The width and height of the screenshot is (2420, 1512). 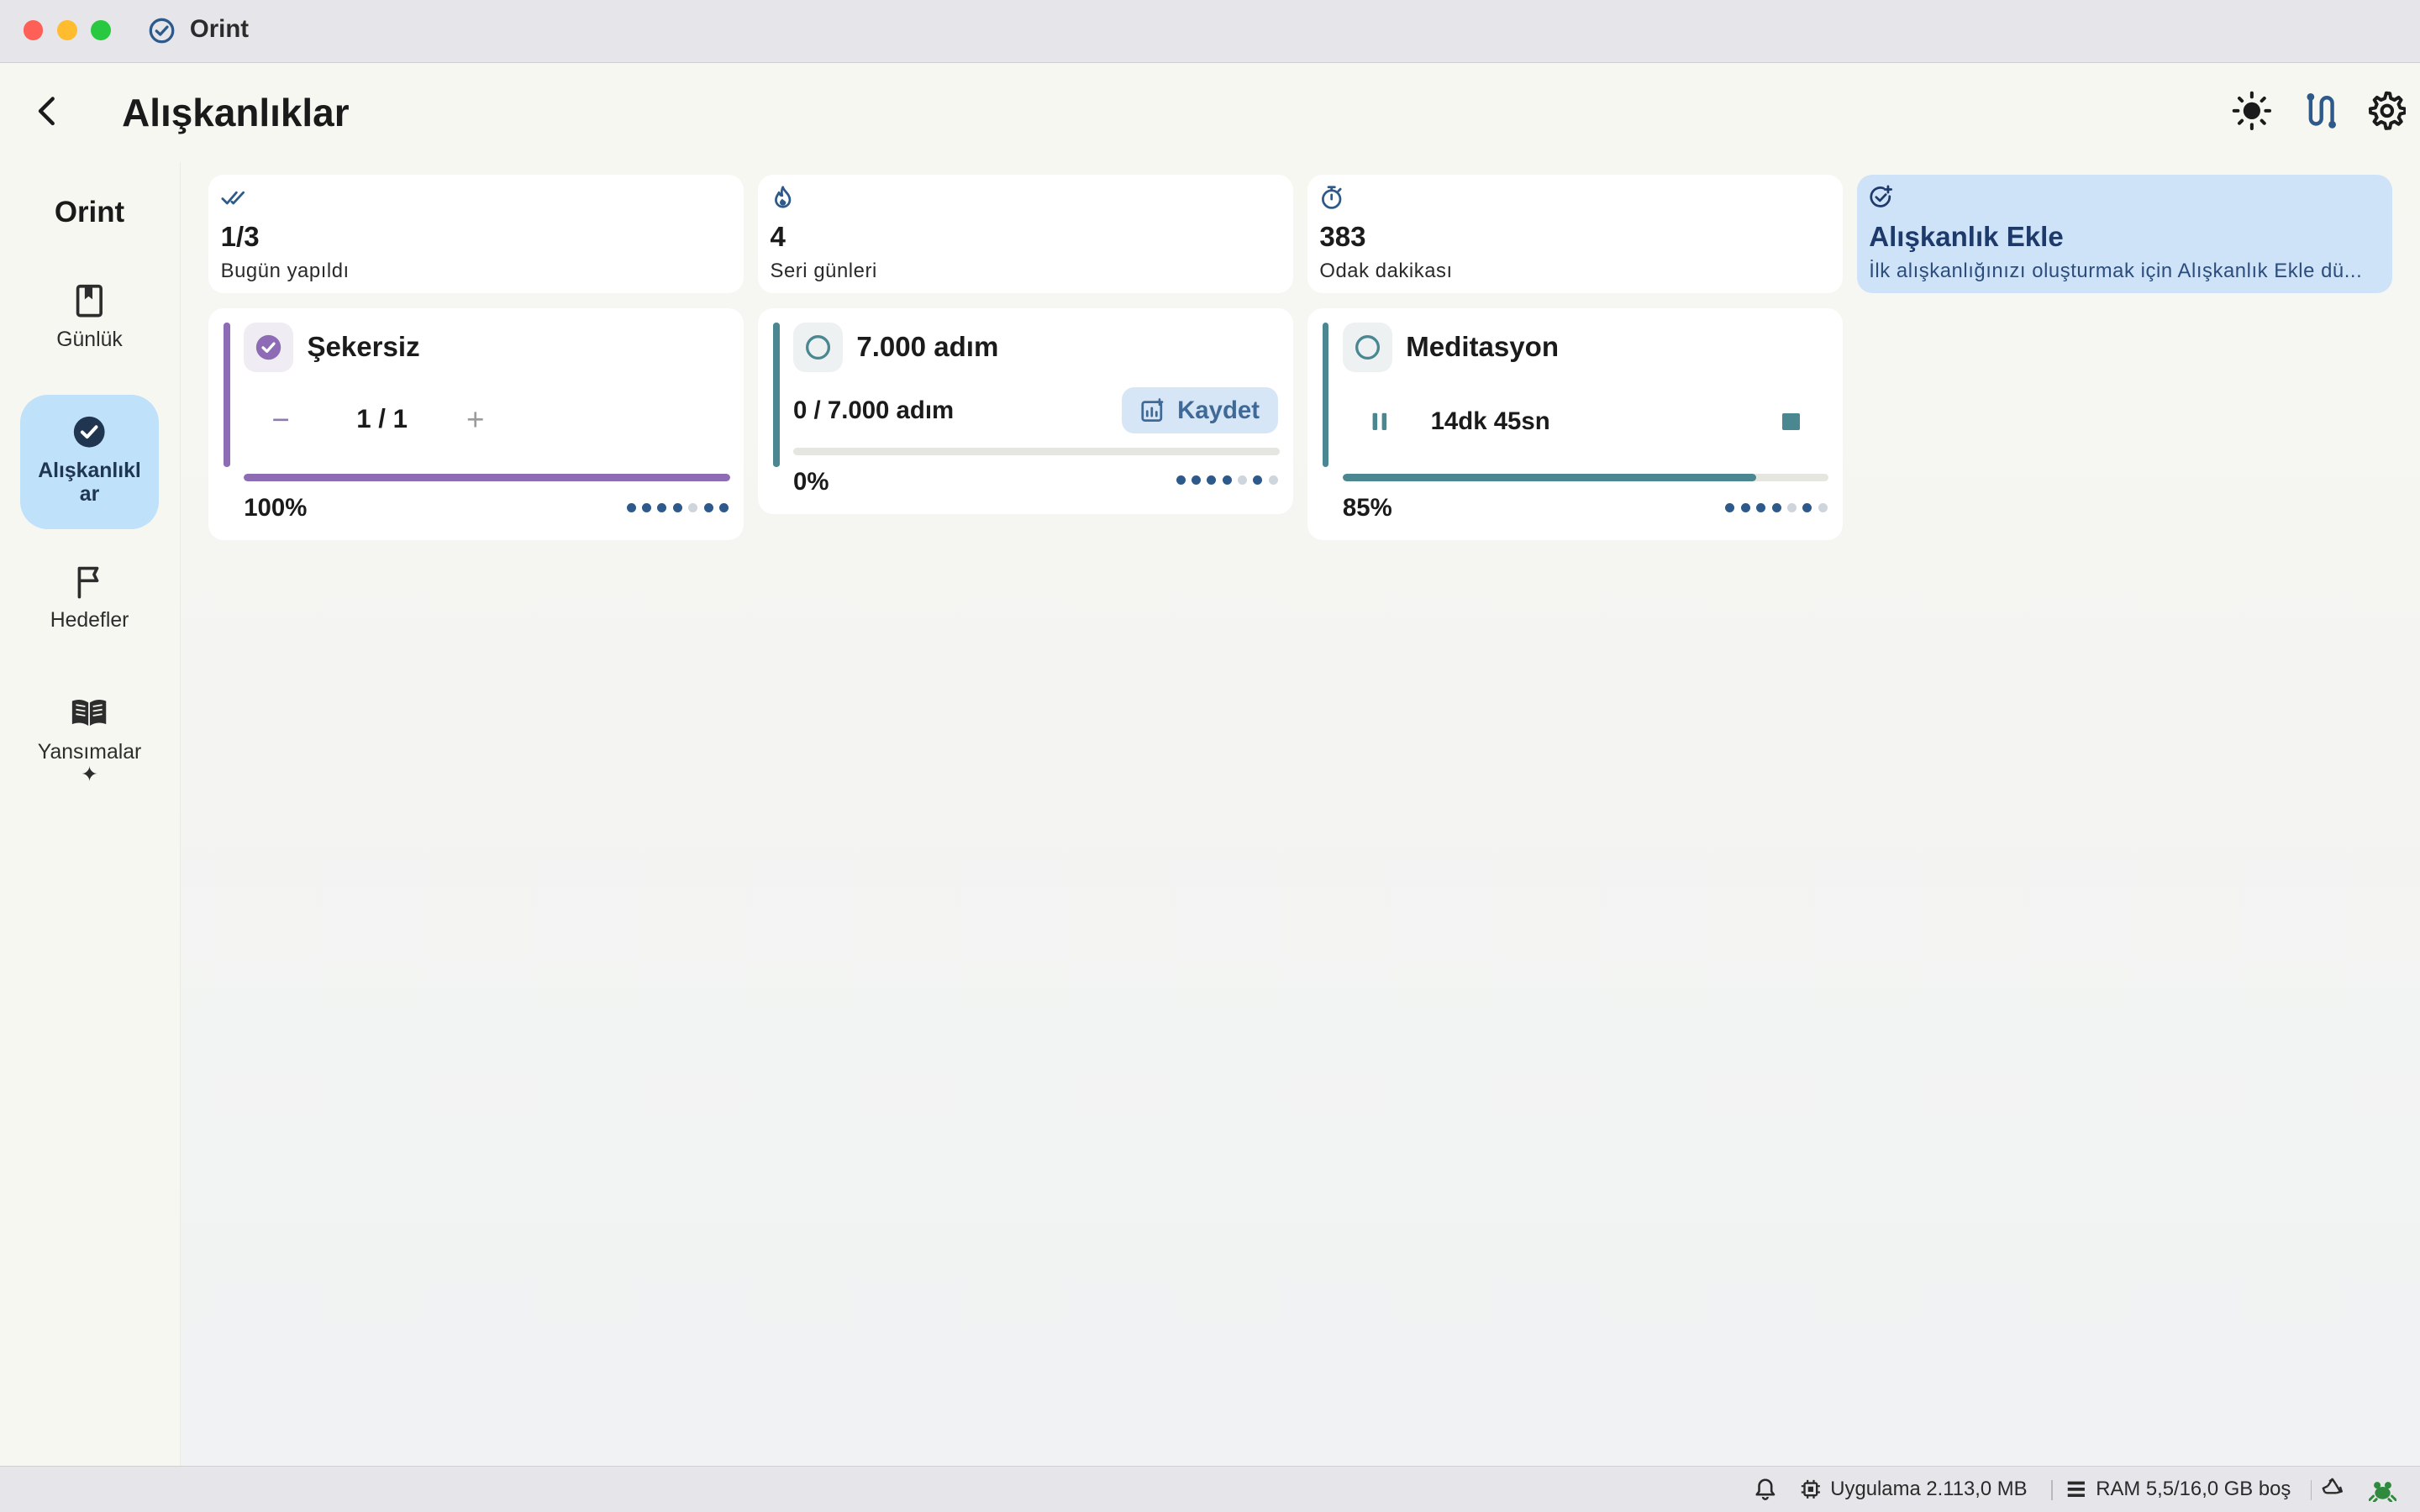 I want to click on close-window-button, so click(x=34, y=29).